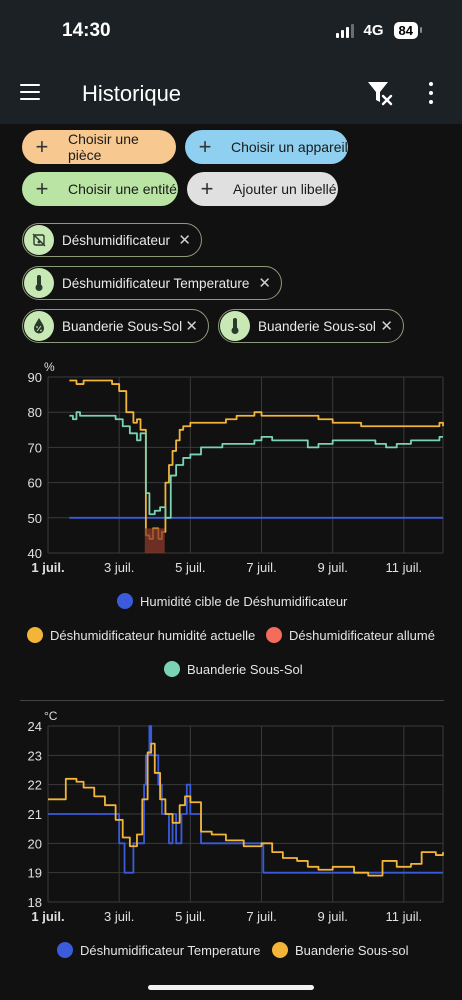  Describe the element at coordinates (132, 93) in the screenshot. I see `page-title: Historique` at that location.